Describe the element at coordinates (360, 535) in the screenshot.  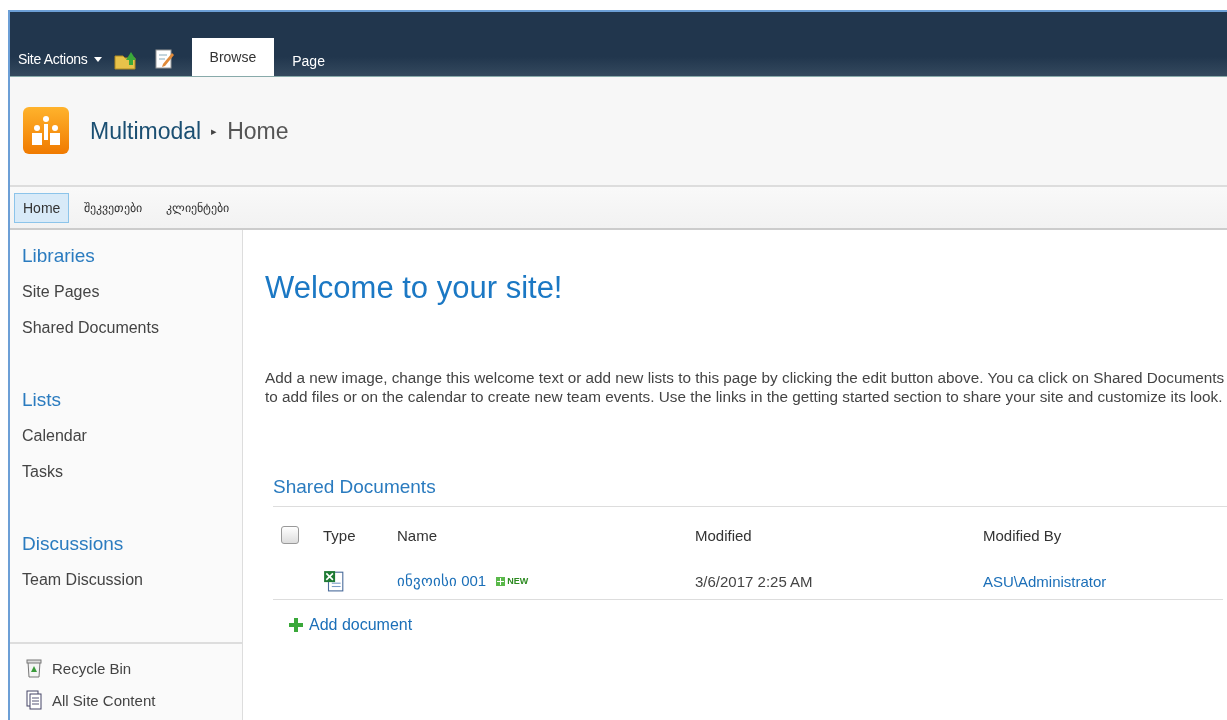
I see `column-header: Type` at that location.